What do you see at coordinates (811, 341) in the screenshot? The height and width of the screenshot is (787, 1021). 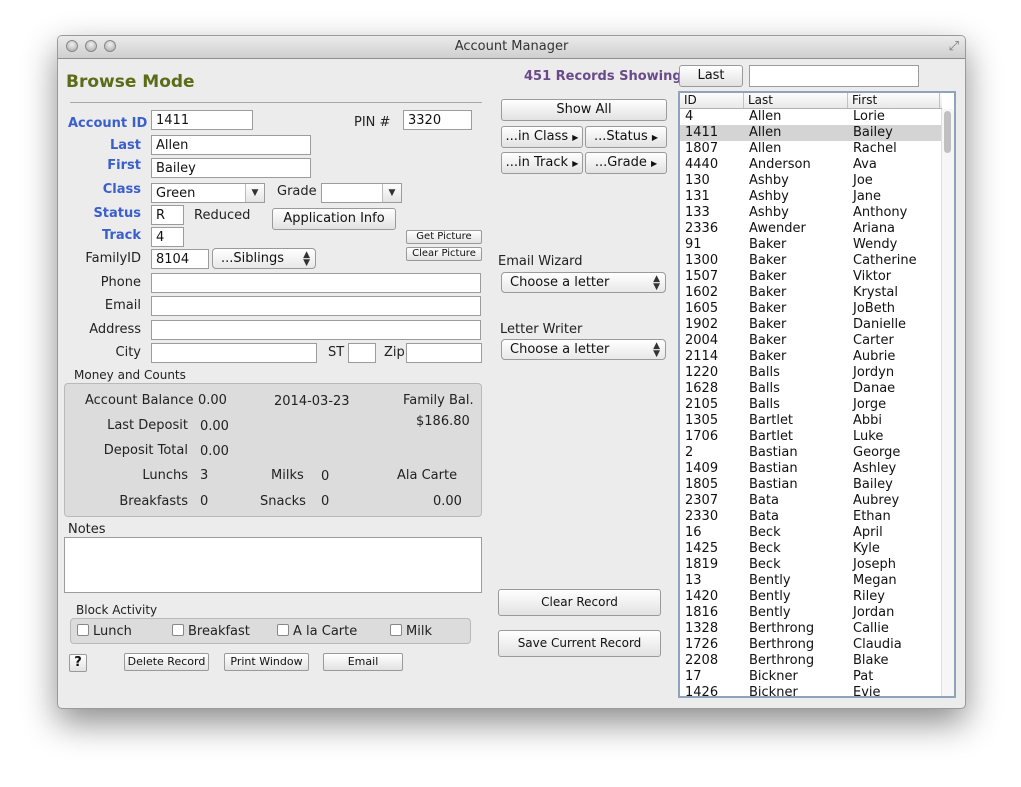 I see `list-item: 2004 Baker Carter` at bounding box center [811, 341].